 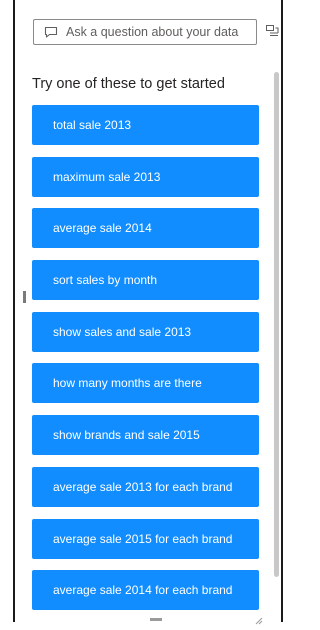 What do you see at coordinates (272, 31) in the screenshot?
I see `expand-panel-icon` at bounding box center [272, 31].